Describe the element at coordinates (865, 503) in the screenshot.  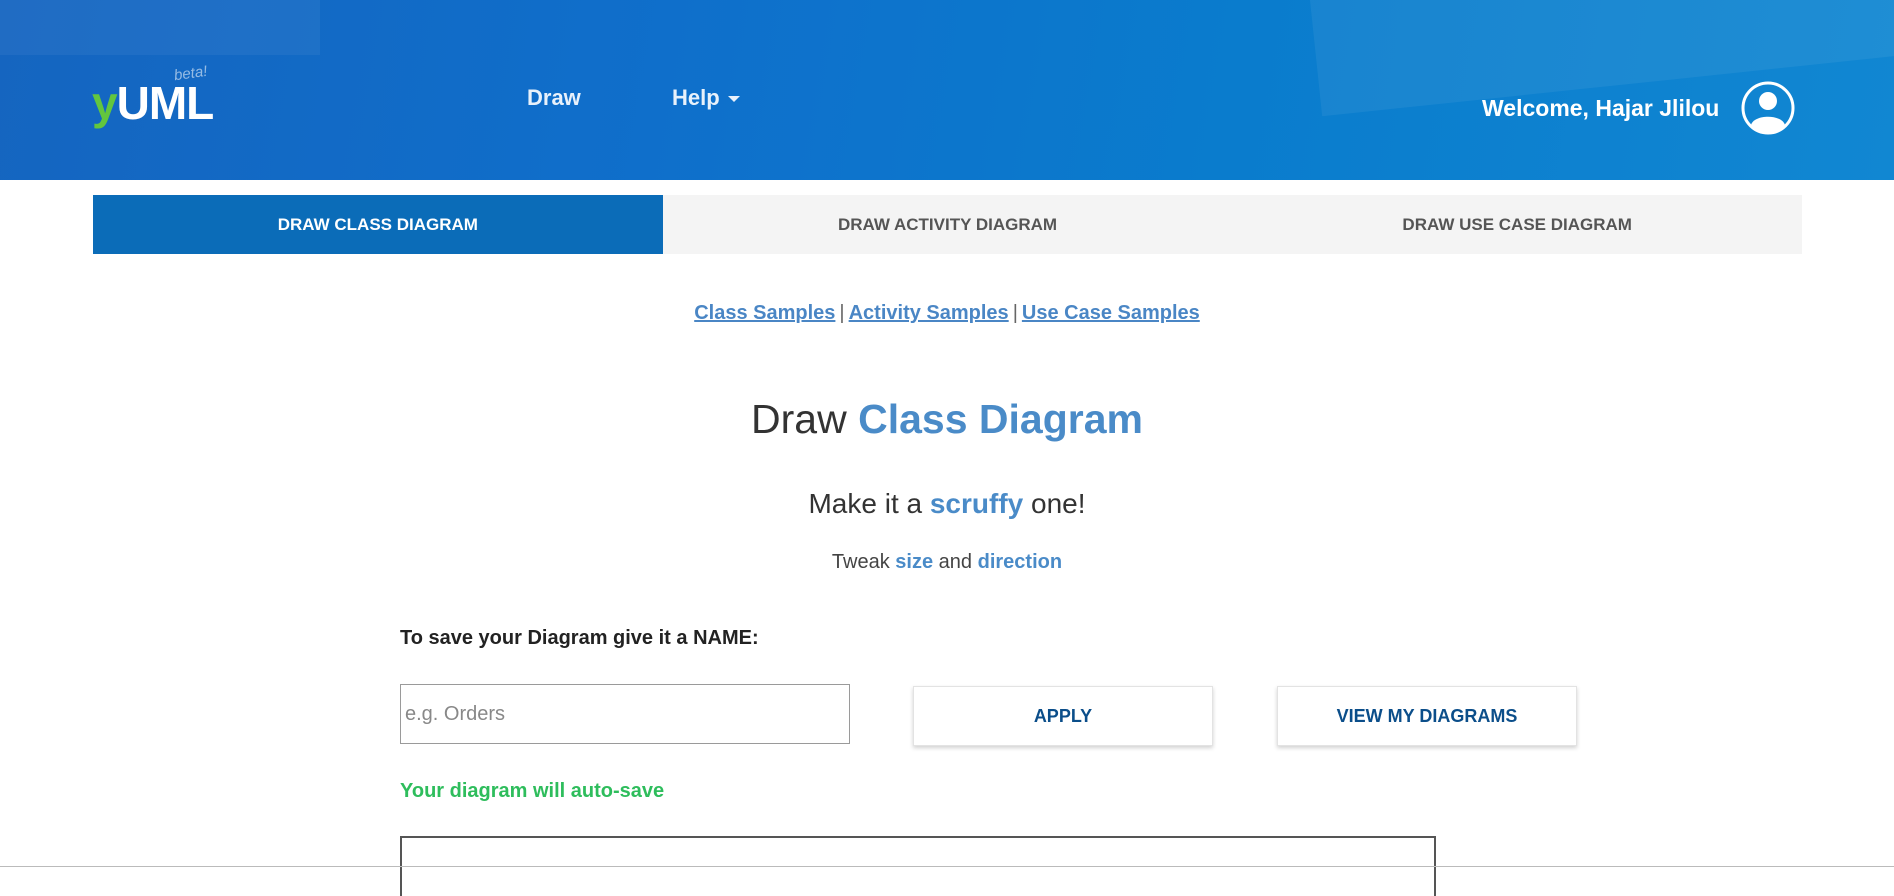
I see `subtitle-prefix: Make it a` at that location.